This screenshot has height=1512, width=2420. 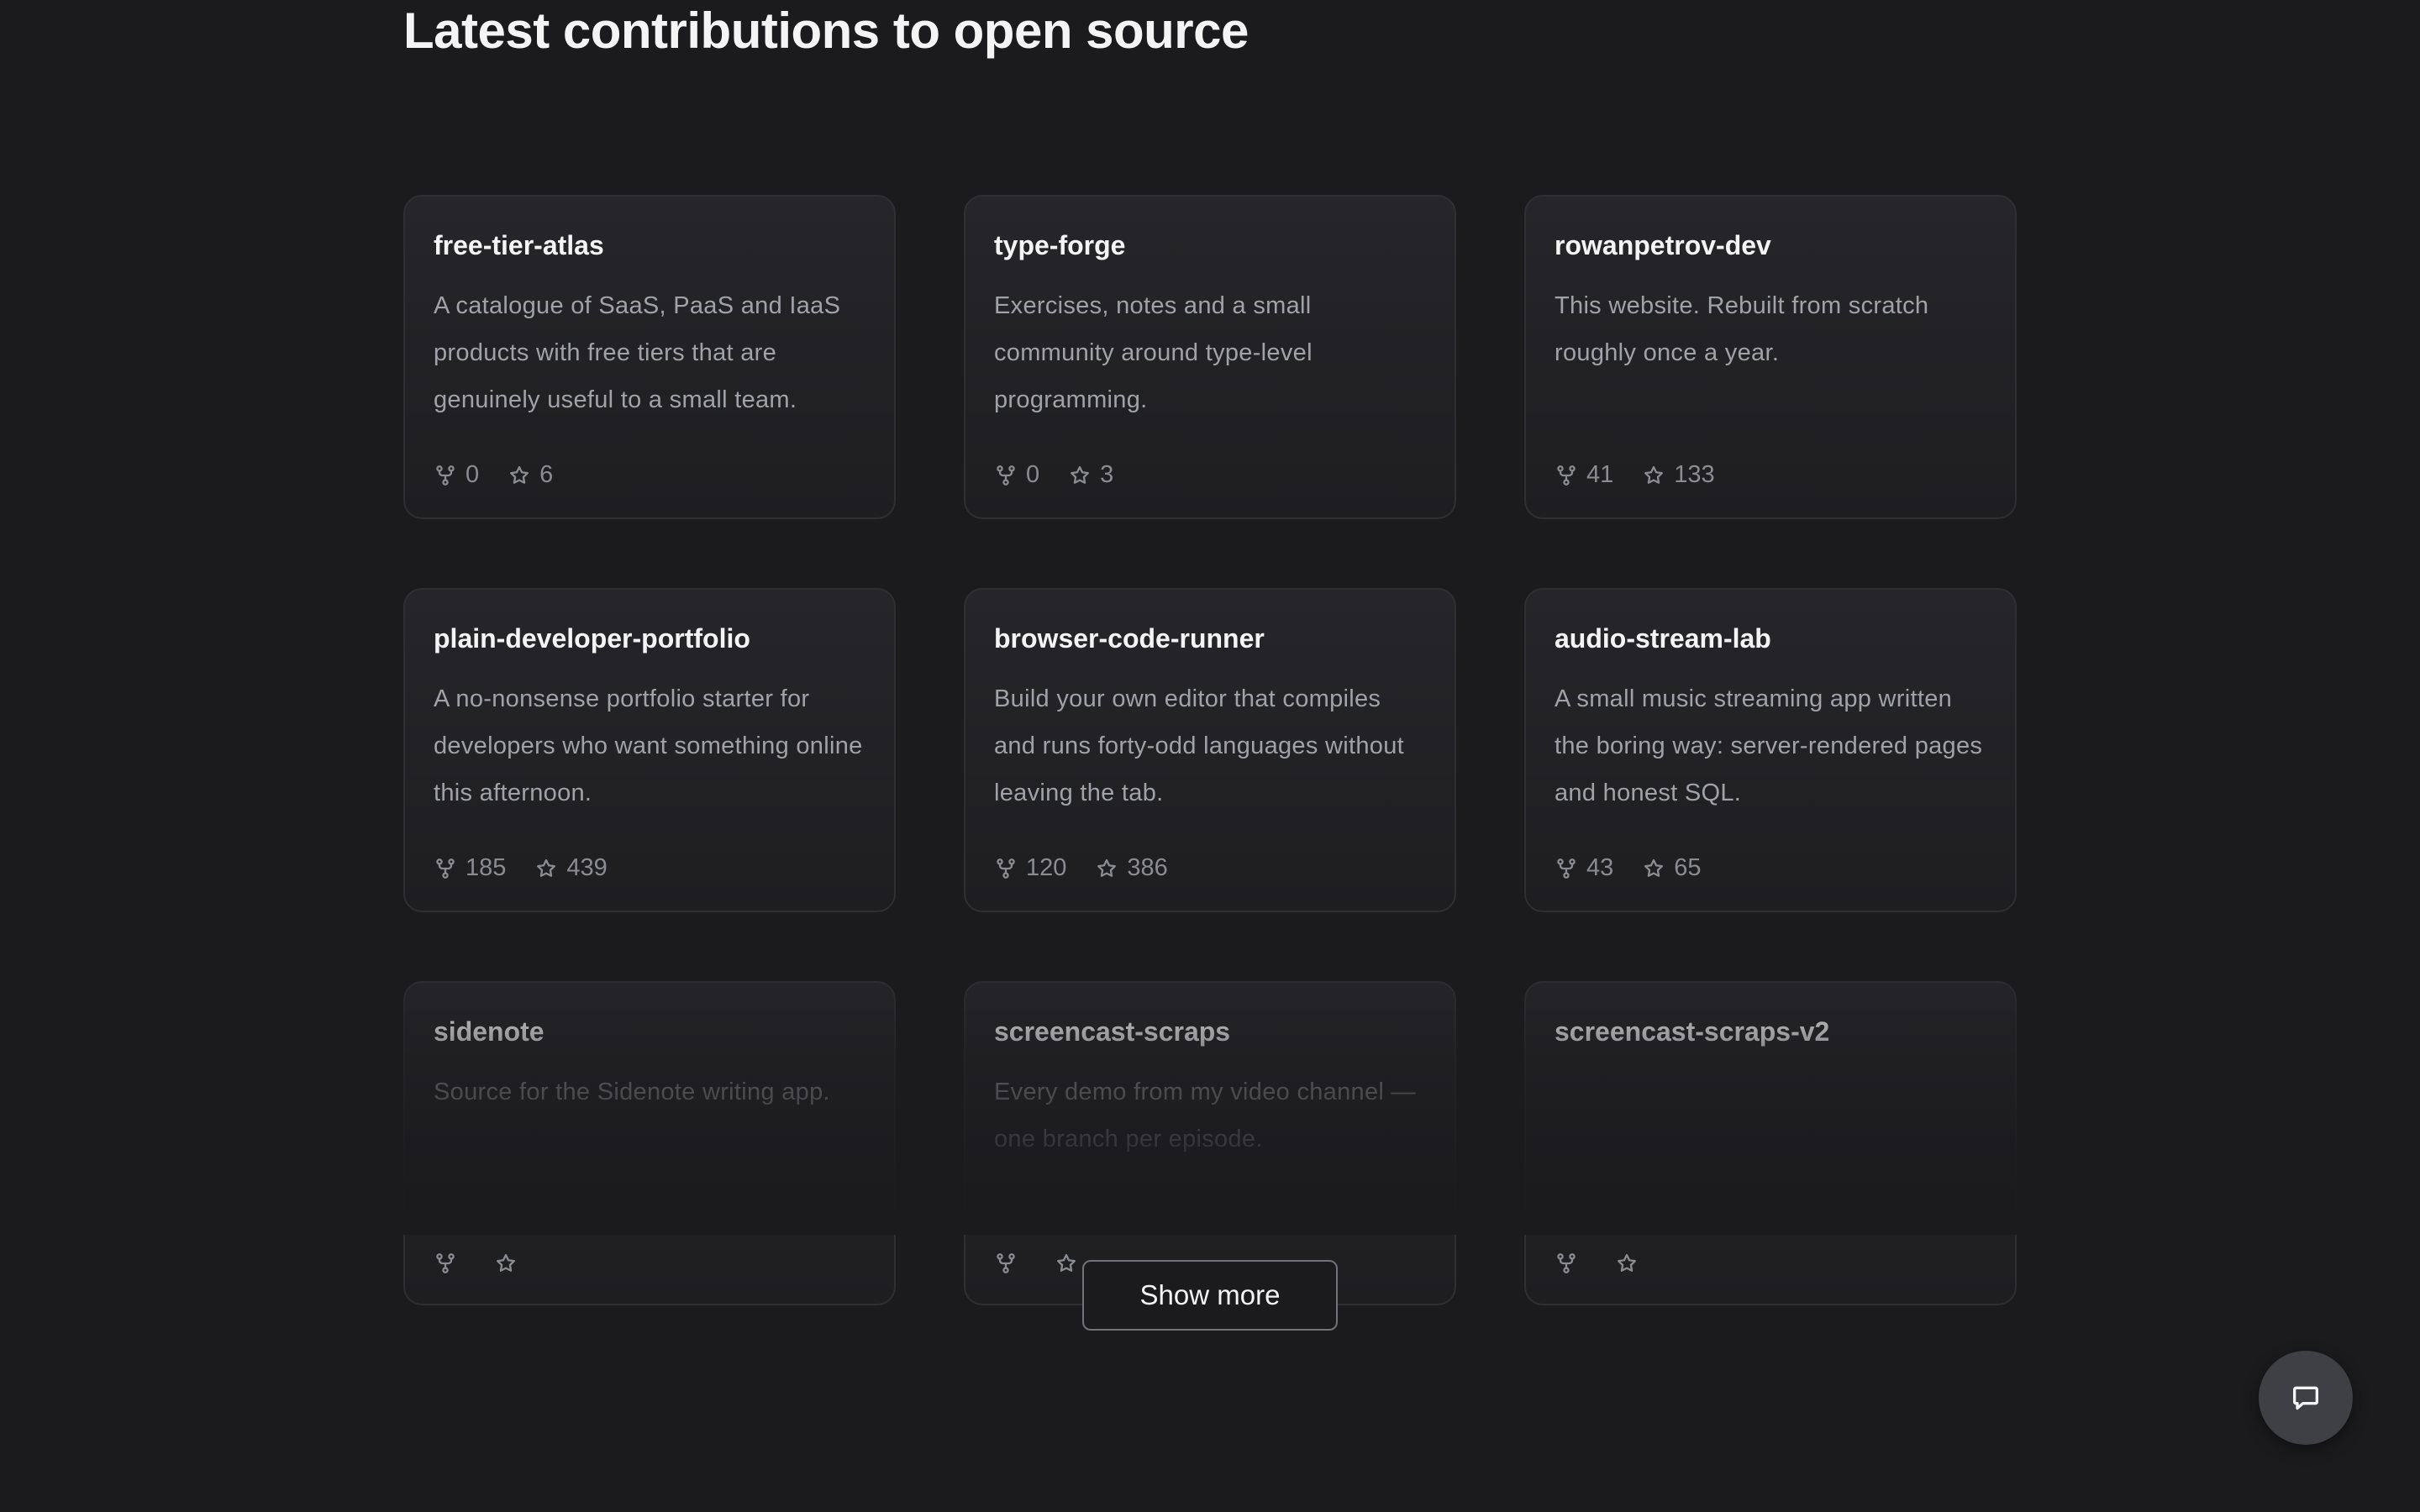 I want to click on star-count: 386, so click(x=1132, y=868).